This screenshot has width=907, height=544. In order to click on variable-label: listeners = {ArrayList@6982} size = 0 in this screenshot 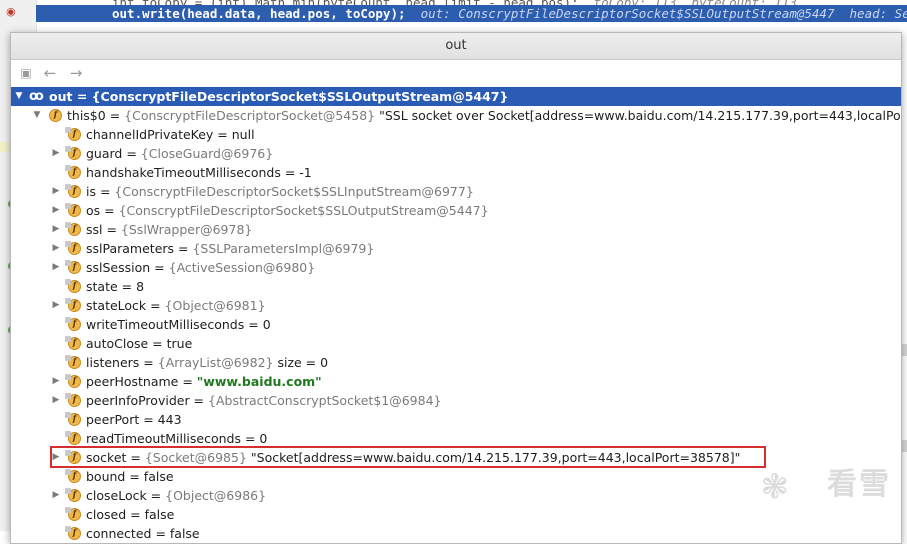, I will do `click(207, 362)`.